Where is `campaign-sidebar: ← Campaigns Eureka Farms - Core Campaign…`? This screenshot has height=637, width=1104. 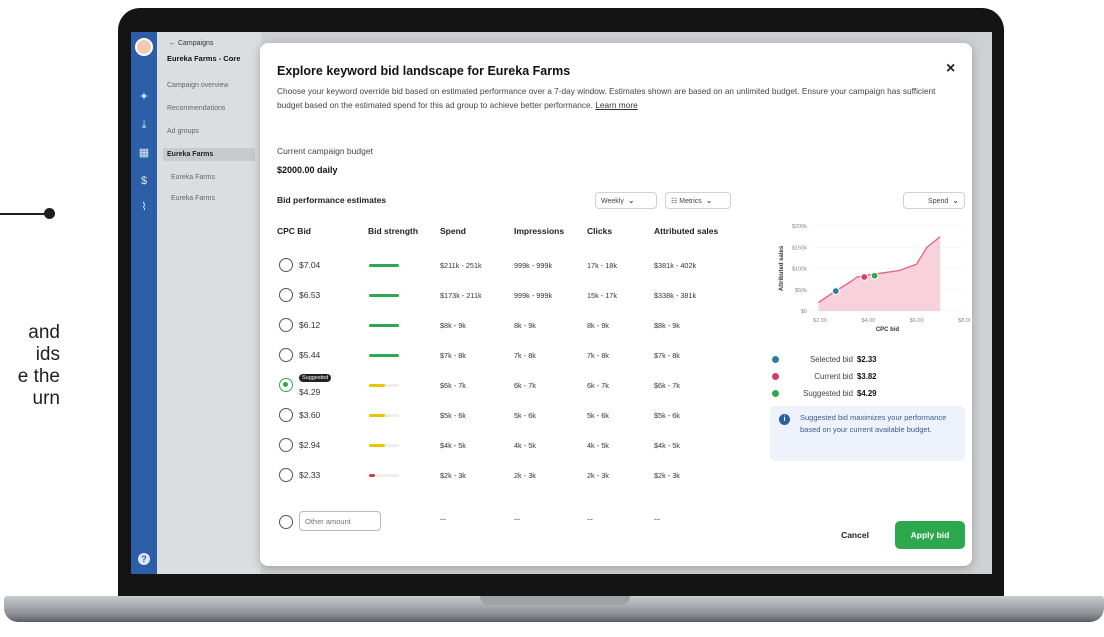 campaign-sidebar: ← Campaigns Eureka Farms - Core Campaign… is located at coordinates (209, 303).